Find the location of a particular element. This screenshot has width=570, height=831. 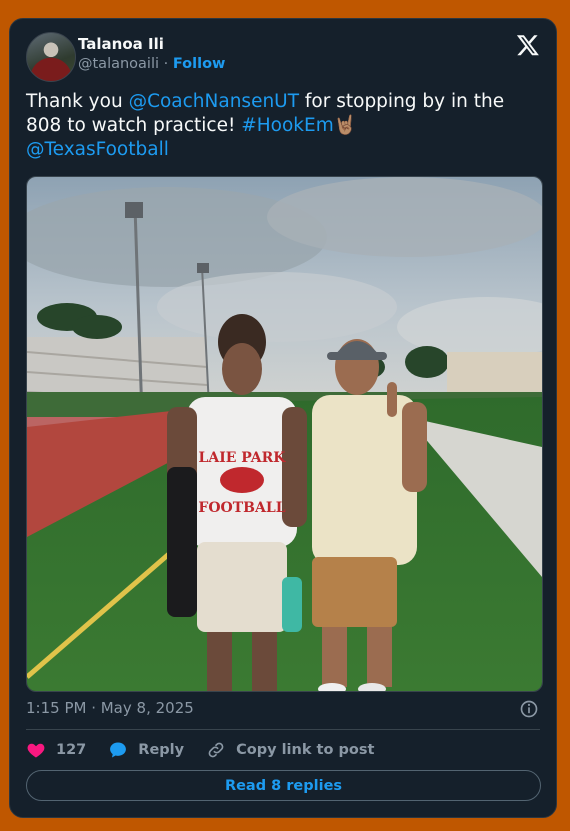

like-button: 127 is located at coordinates (56, 750).